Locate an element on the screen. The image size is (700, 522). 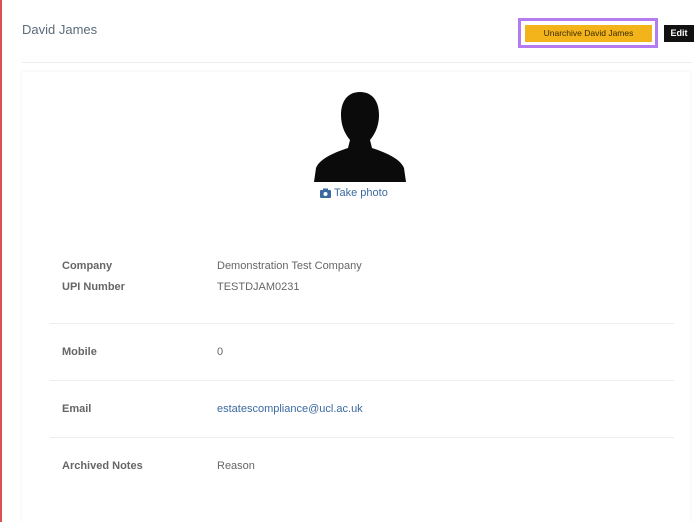
edit-button: Edit is located at coordinates (679, 33).